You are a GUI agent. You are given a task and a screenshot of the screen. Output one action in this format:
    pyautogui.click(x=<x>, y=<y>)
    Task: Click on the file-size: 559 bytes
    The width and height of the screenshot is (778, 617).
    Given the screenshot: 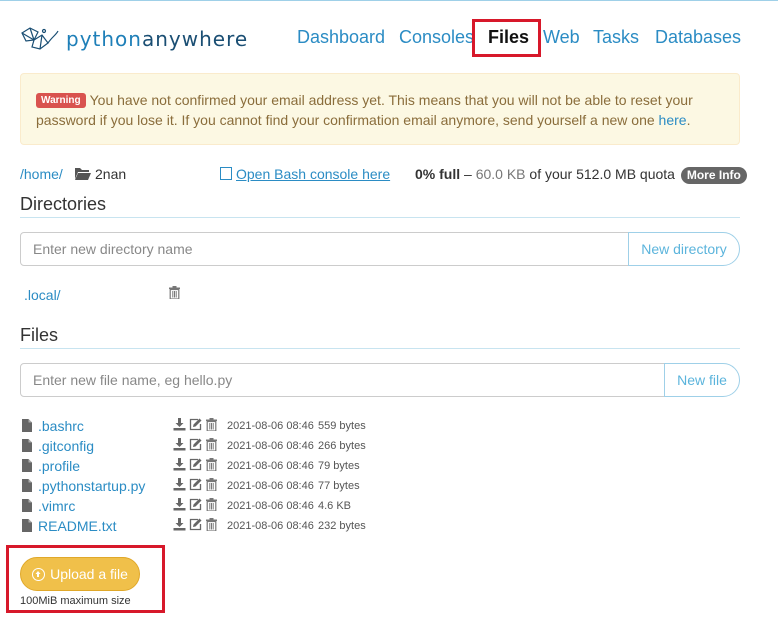 What is the action you would take?
    pyautogui.click(x=342, y=426)
    